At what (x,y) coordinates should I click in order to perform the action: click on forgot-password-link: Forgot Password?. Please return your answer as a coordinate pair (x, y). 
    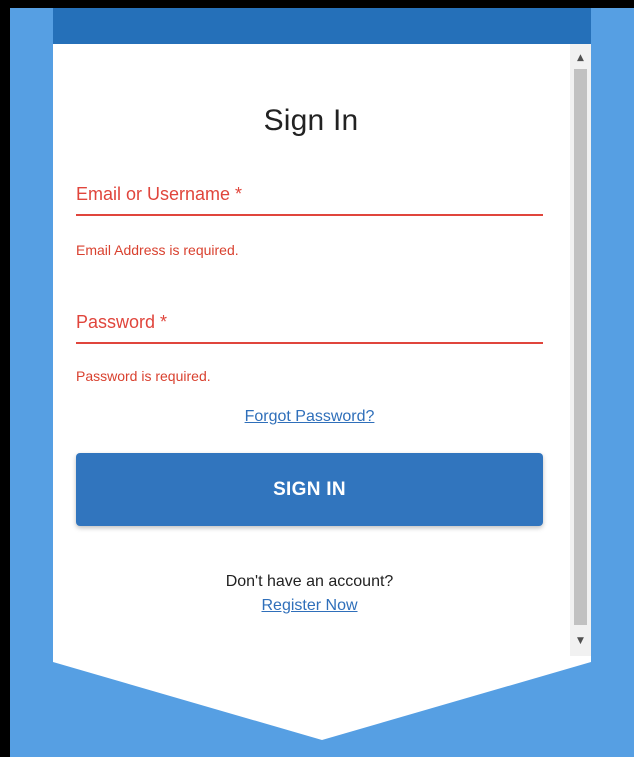
    Looking at the image, I should click on (309, 417).